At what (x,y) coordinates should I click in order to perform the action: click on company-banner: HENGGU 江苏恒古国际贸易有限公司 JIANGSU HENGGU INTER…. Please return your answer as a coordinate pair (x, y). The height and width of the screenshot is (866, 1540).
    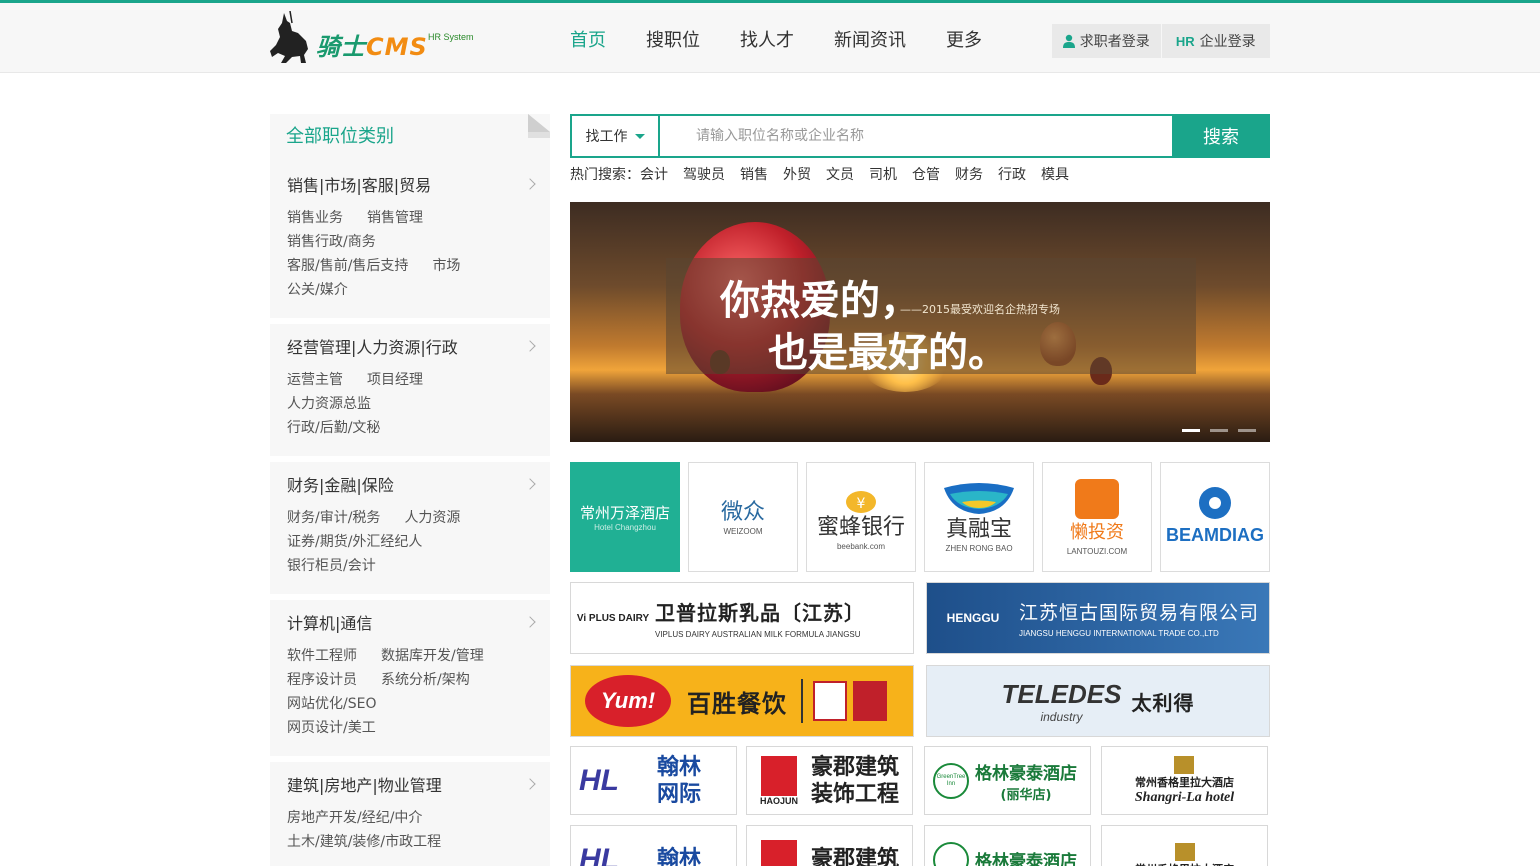
    Looking at the image, I should click on (1098, 618).